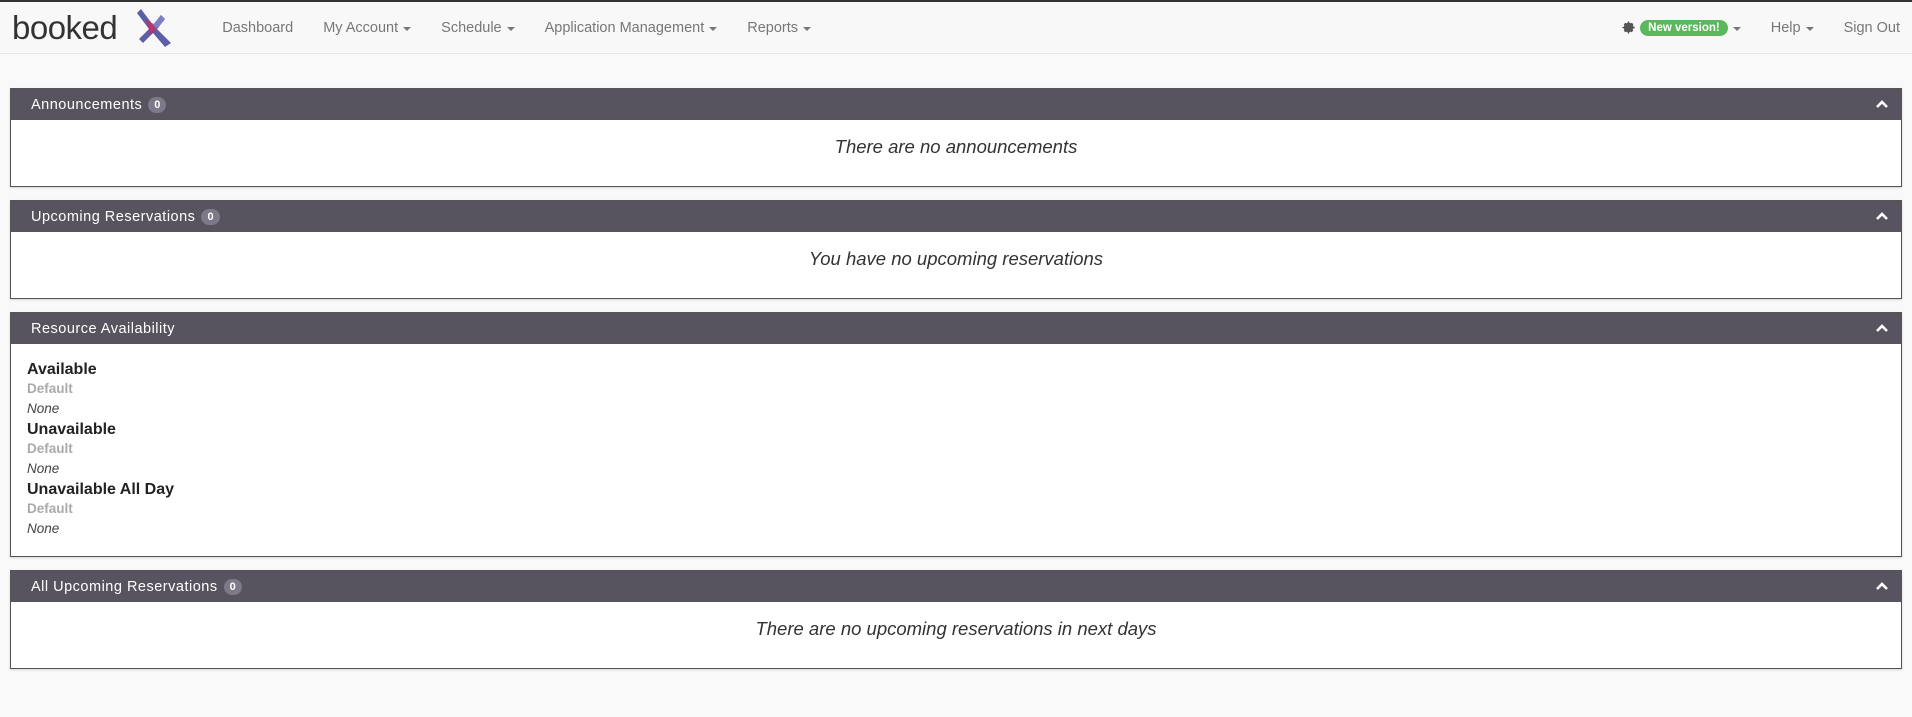 This screenshot has width=1912, height=717. I want to click on nav-application-management-label: Application Management, so click(624, 27).